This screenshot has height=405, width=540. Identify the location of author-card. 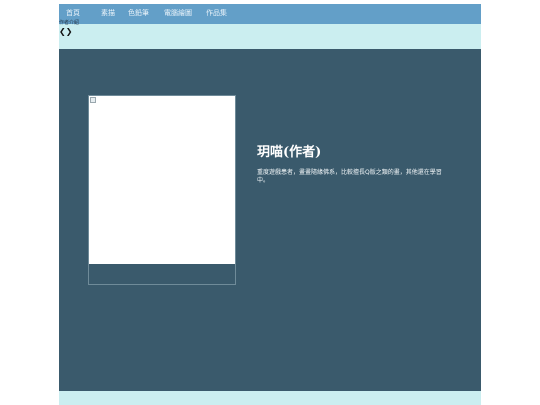
(162, 190).